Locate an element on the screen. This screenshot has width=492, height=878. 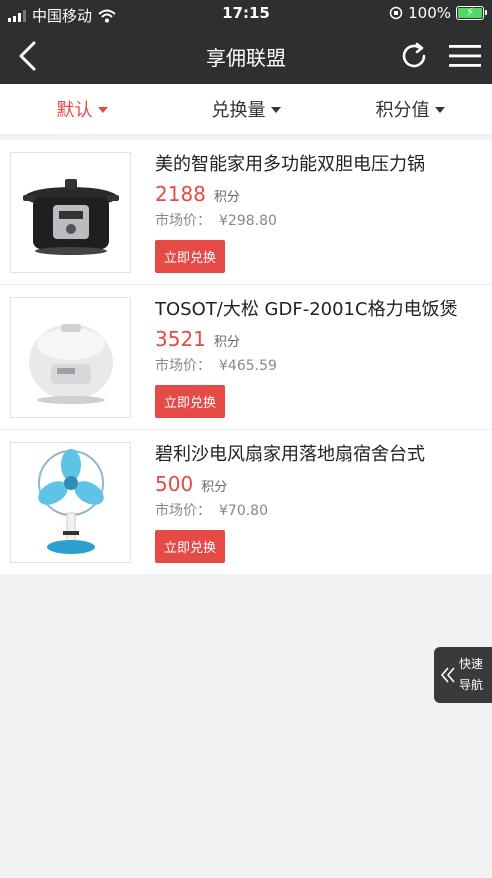
refresh-icon is located at coordinates (414, 56).